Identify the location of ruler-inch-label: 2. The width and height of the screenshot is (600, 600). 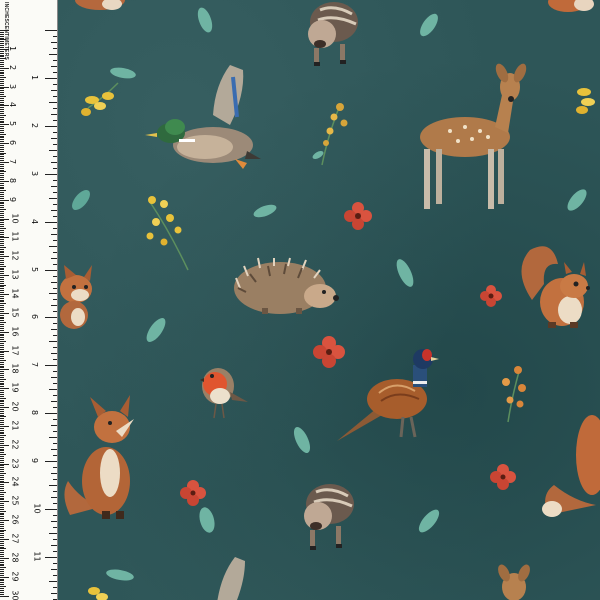
(35, 125).